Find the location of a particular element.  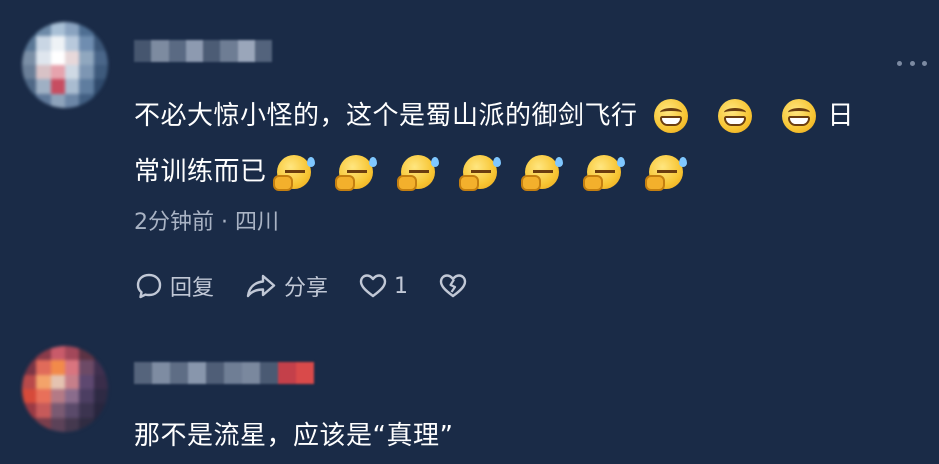

share-label: 分享 is located at coordinates (306, 288).